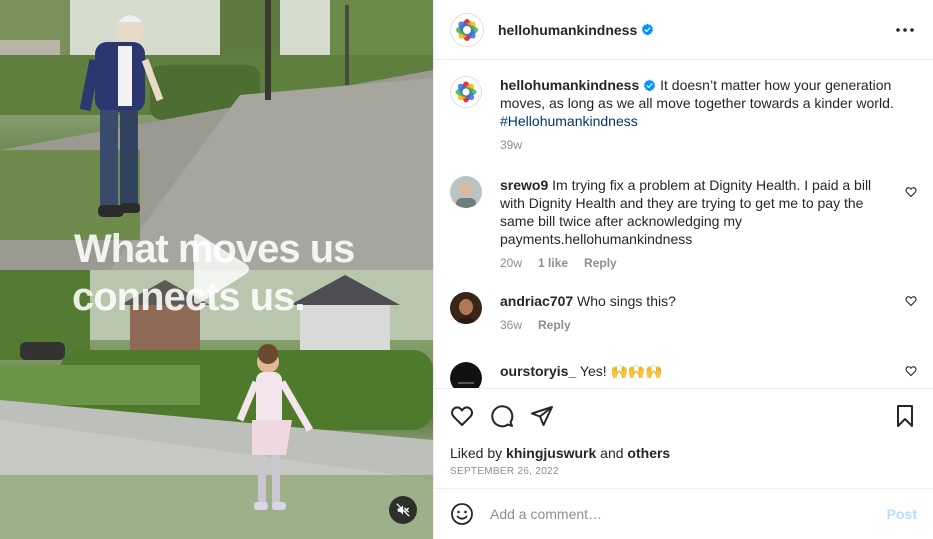 The height and width of the screenshot is (539, 933). Describe the element at coordinates (511, 325) in the screenshot. I see `comment-time: 36w` at that location.